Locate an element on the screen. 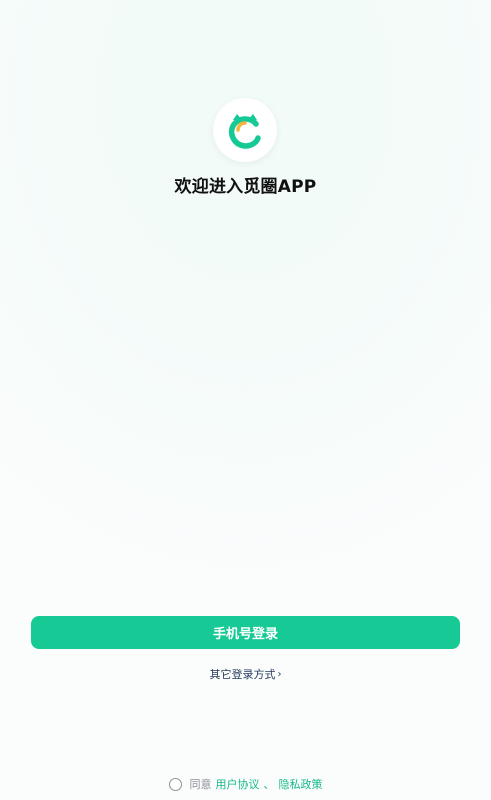 The height and width of the screenshot is (800, 491). app-logo-icon is located at coordinates (244, 131).